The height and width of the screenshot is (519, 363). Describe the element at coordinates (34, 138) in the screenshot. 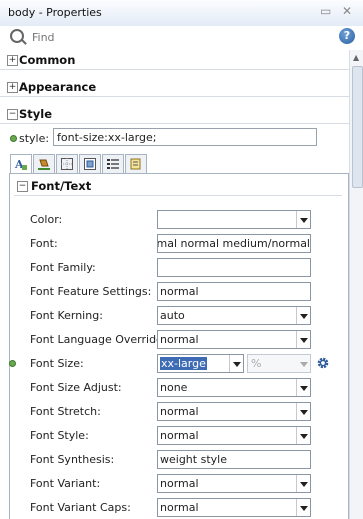

I see `style-label: style:` at that location.